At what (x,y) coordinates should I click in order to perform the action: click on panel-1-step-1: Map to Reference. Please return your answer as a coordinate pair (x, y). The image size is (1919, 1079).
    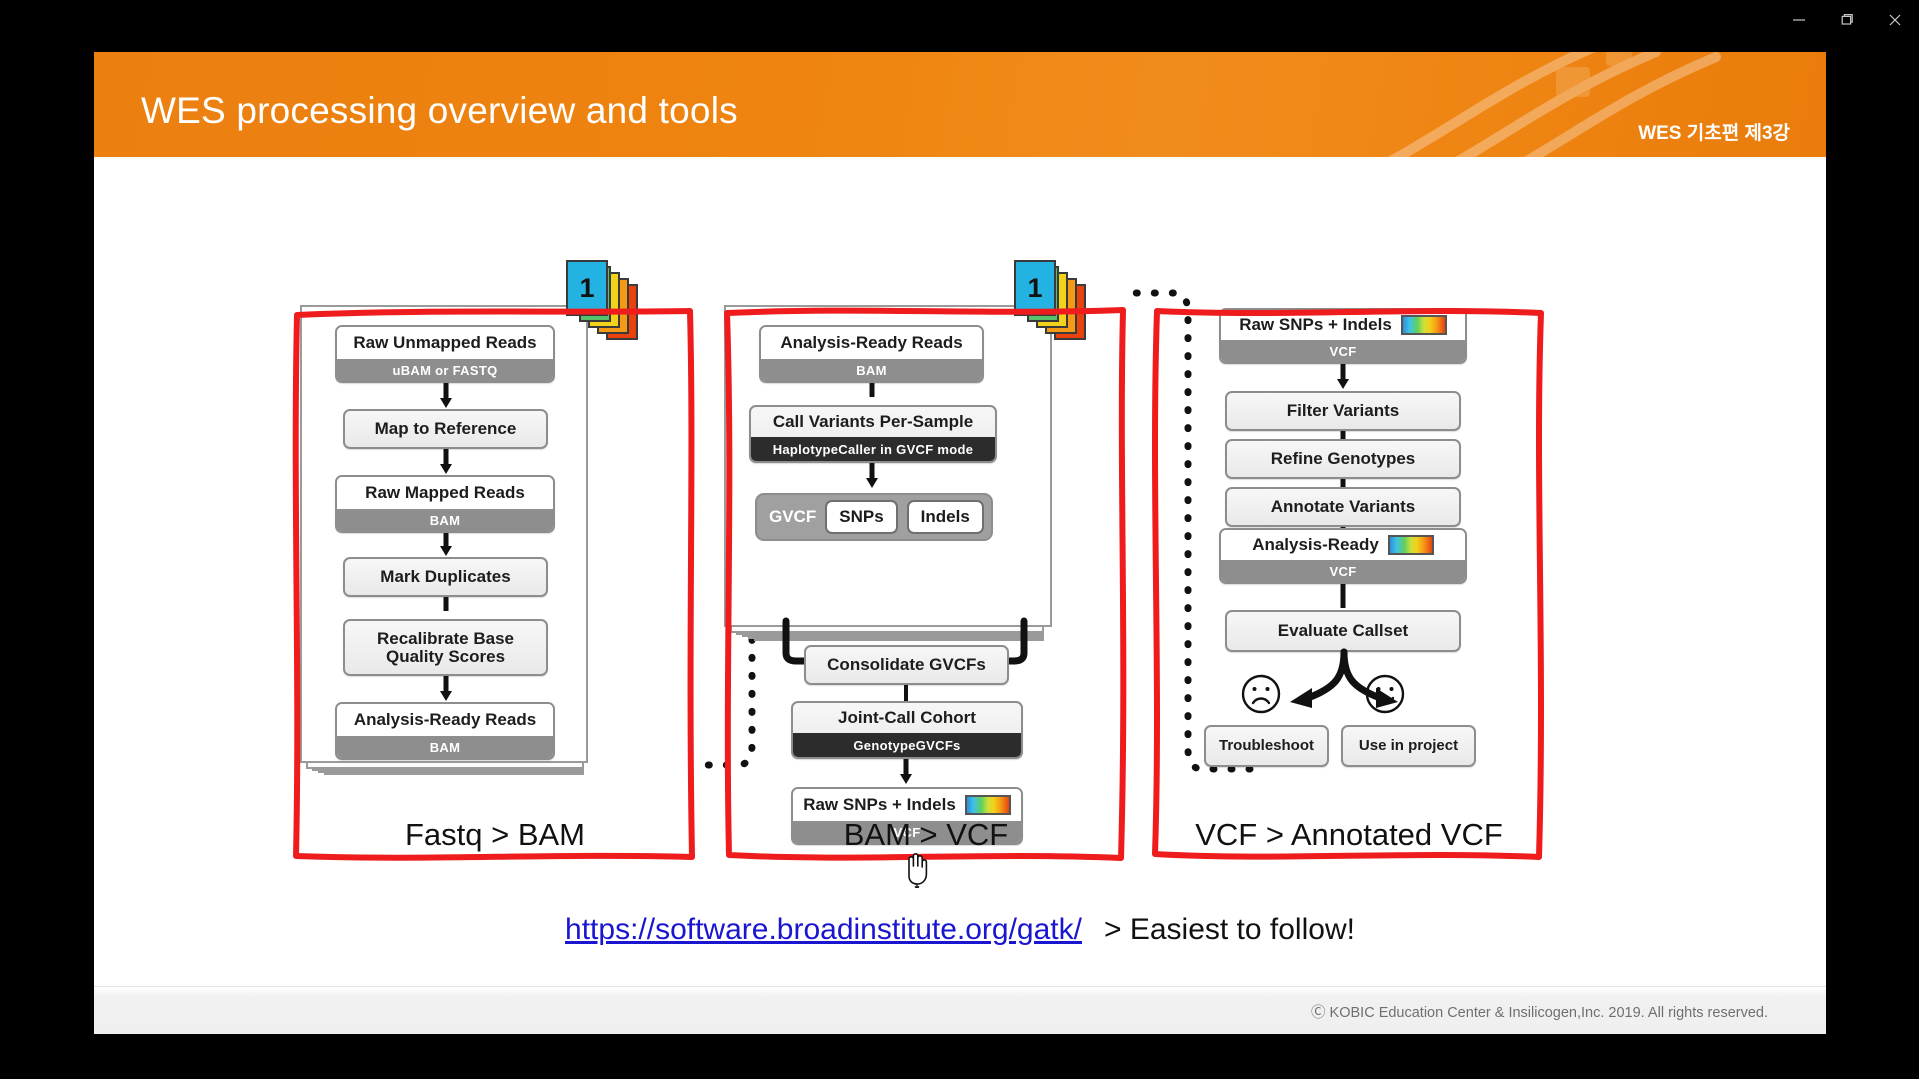
    Looking at the image, I should click on (445, 429).